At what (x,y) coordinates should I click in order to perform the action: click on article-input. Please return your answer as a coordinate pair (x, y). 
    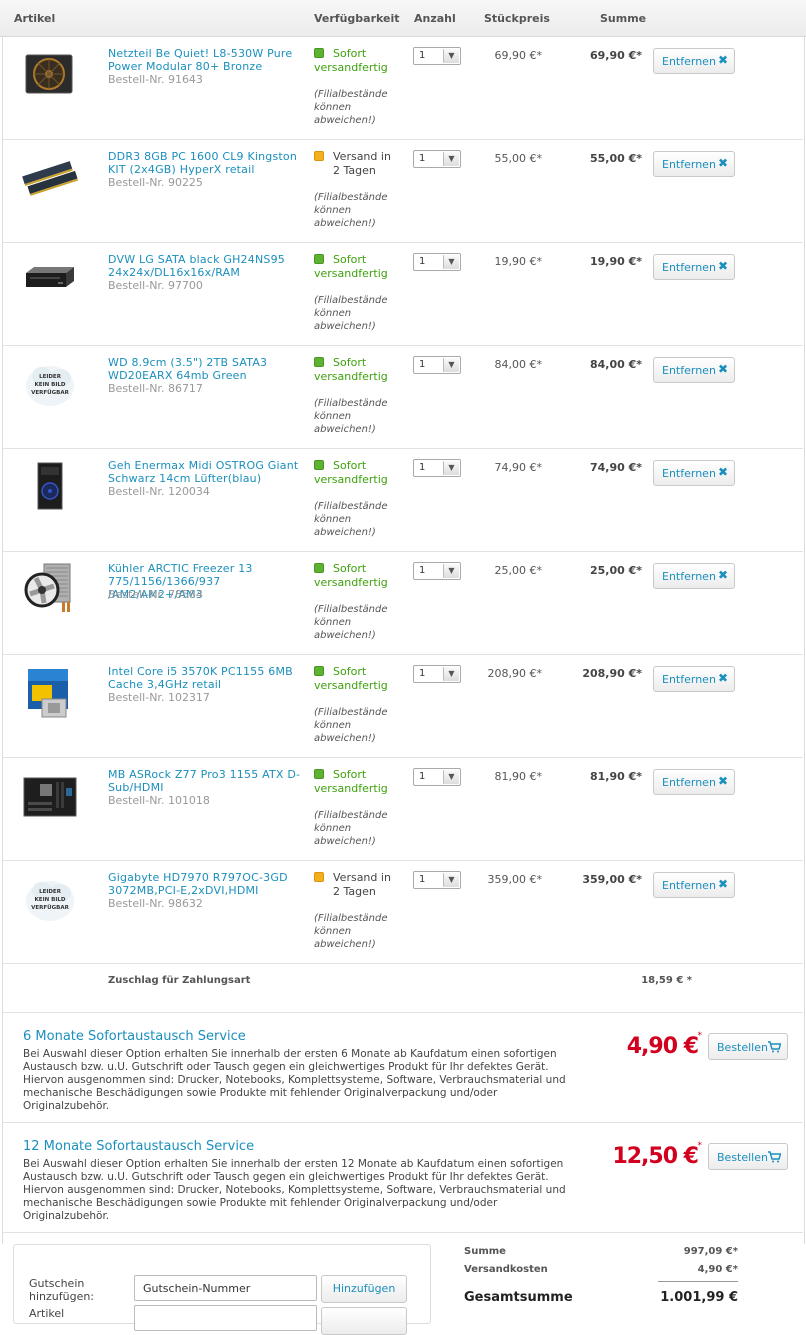
    Looking at the image, I should click on (225, 1318).